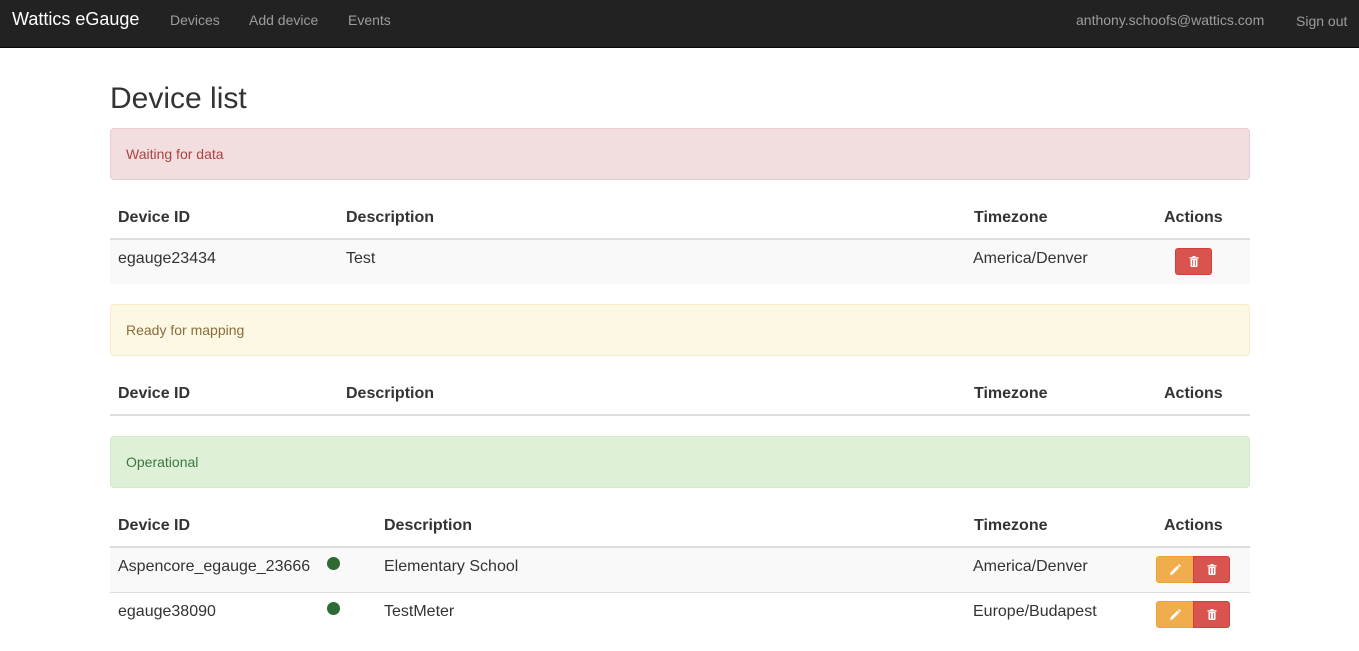  What do you see at coordinates (185, 330) in the screenshot?
I see `status-alert-text: Ready for mapping` at bounding box center [185, 330].